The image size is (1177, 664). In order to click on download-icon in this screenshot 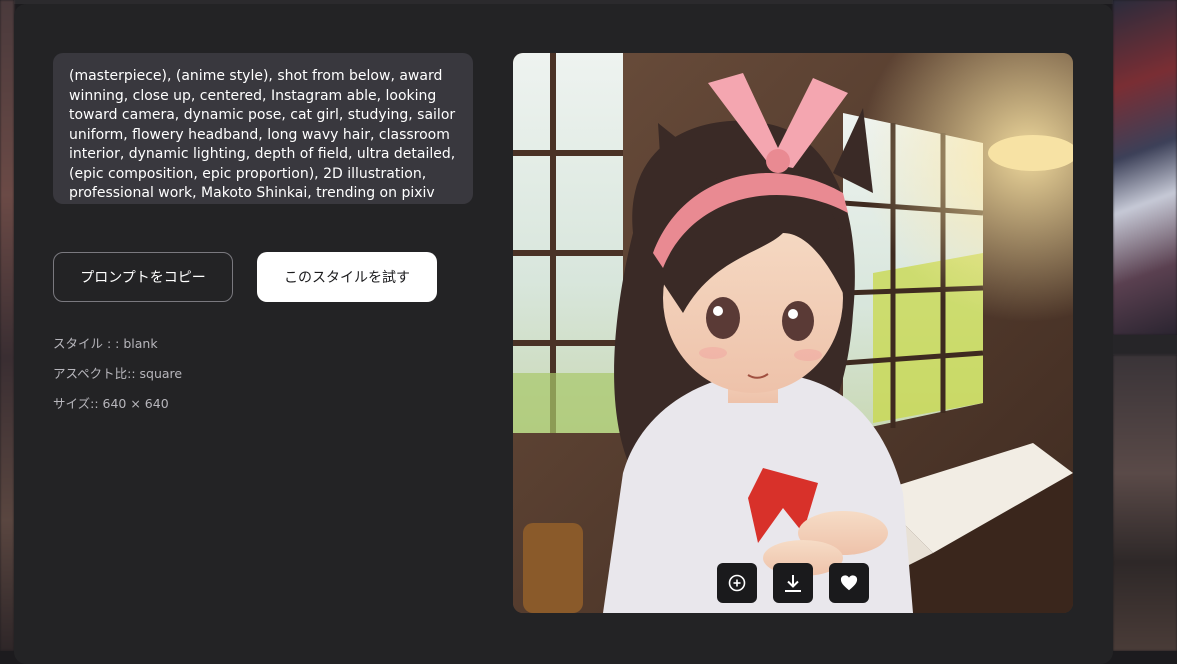, I will do `click(793, 583)`.